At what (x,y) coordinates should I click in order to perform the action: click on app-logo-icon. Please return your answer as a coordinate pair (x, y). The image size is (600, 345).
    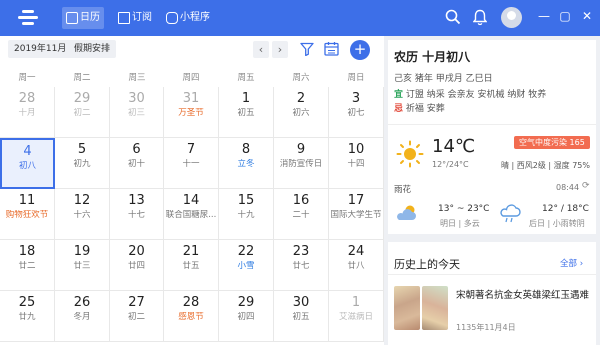
    Looking at the image, I should click on (28, 18).